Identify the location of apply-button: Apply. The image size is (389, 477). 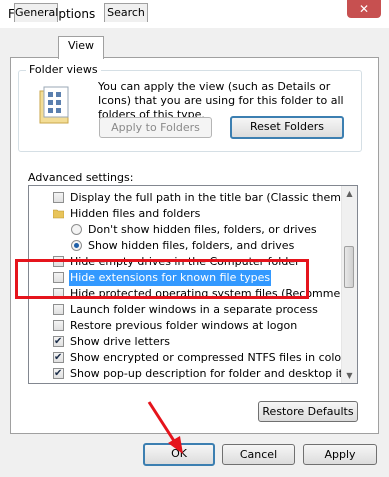
(340, 454).